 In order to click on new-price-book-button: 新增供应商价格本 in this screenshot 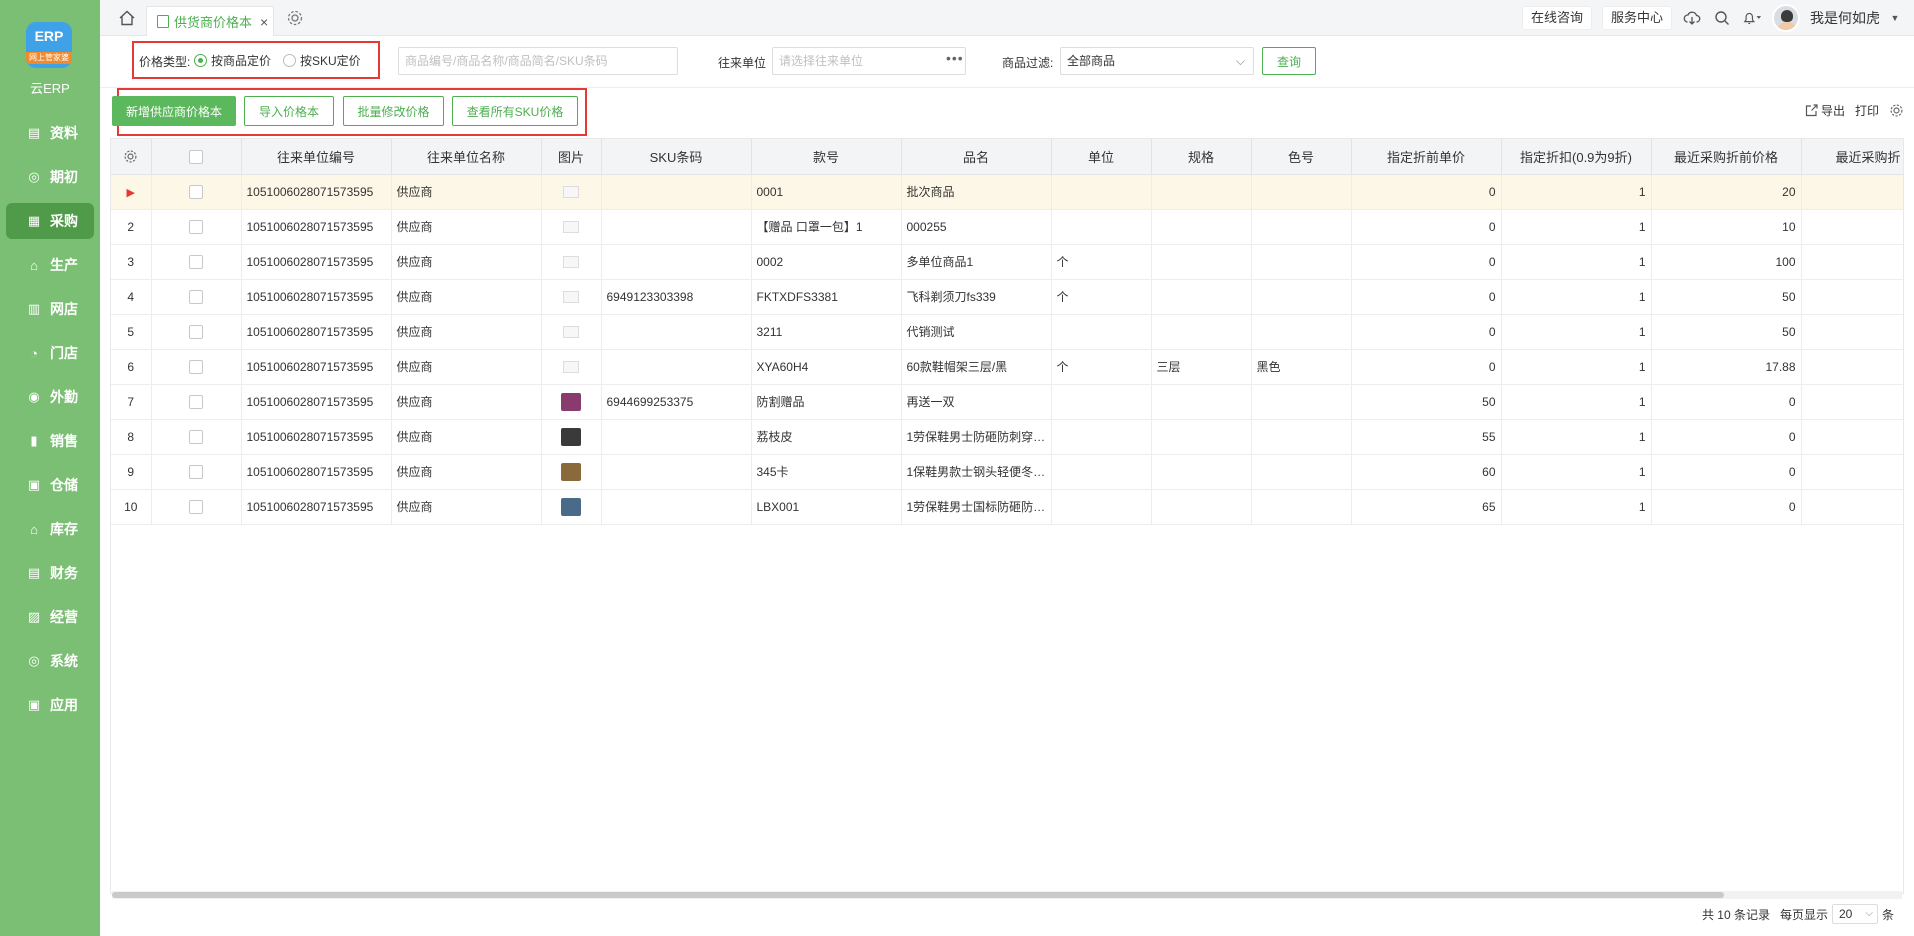, I will do `click(174, 111)`.